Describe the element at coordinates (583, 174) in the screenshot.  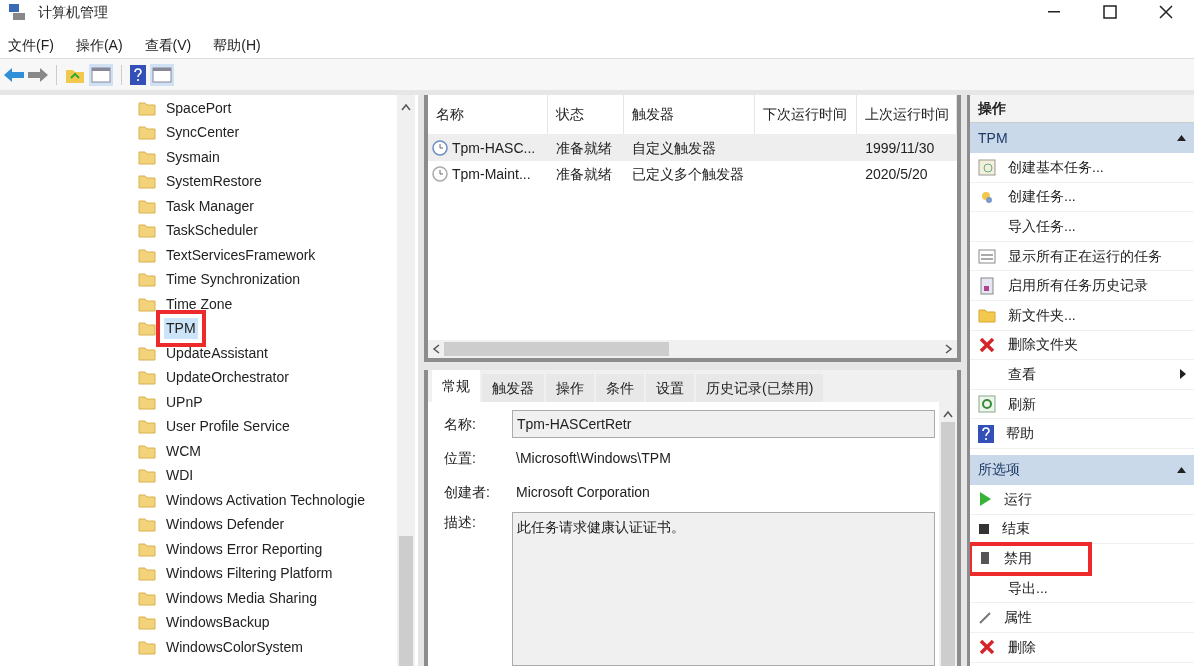
I see `table-cell-text: 准备就绪` at that location.